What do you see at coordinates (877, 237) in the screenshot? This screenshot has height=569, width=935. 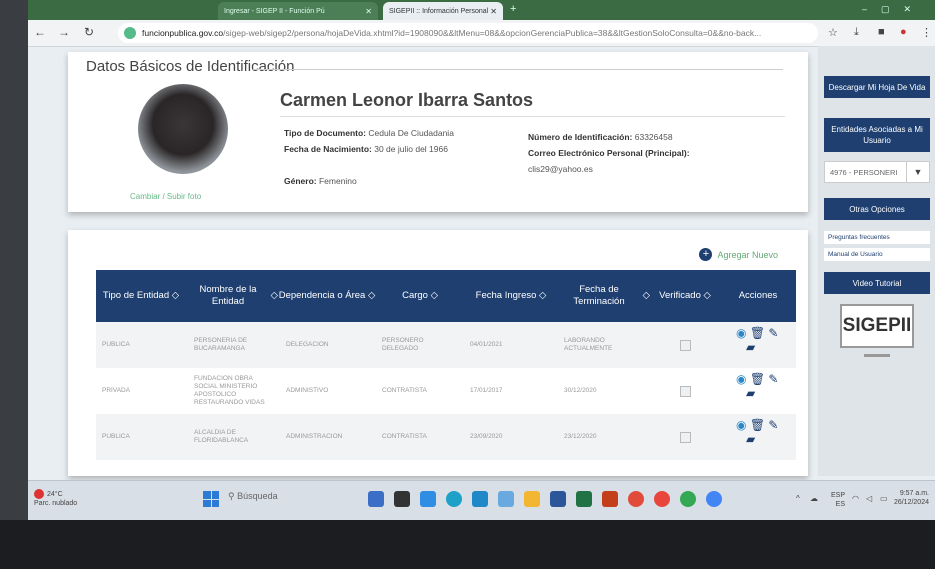 I see `faq-link: Preguntas frecuentes` at bounding box center [877, 237].